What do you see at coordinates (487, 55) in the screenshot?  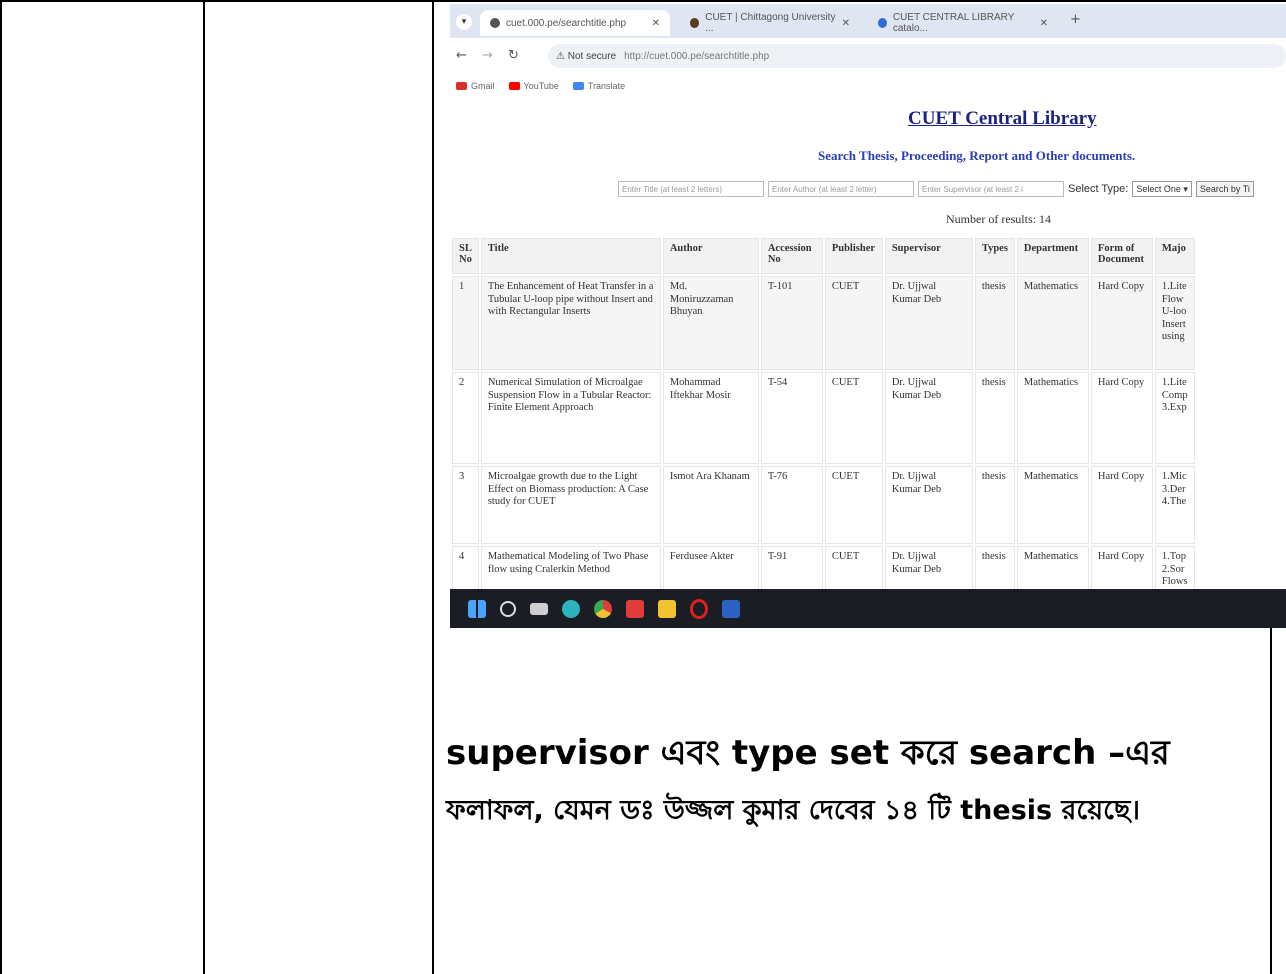 I see `forward-arrow-icon: →` at bounding box center [487, 55].